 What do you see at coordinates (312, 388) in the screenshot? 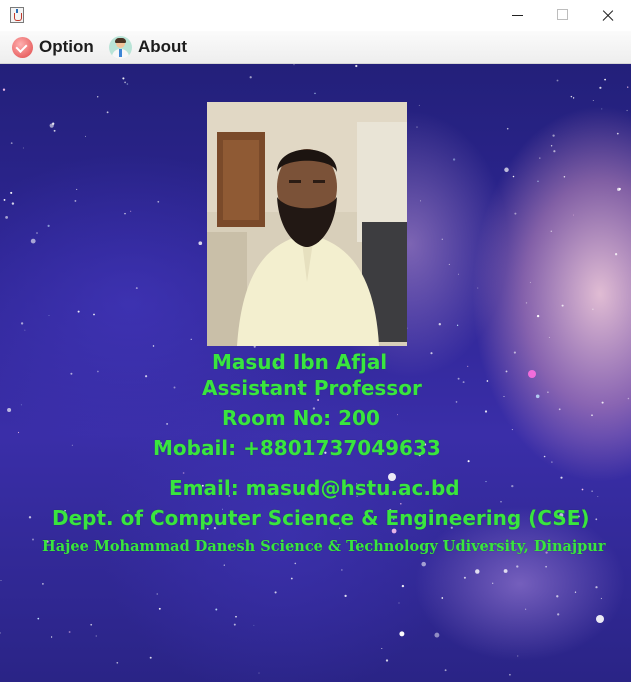
I see `profile-designation: Assistant Professor` at bounding box center [312, 388].